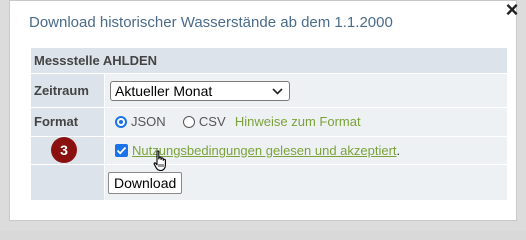  What do you see at coordinates (212, 122) in the screenshot?
I see `format-option-csv-label: CSV` at bounding box center [212, 122].